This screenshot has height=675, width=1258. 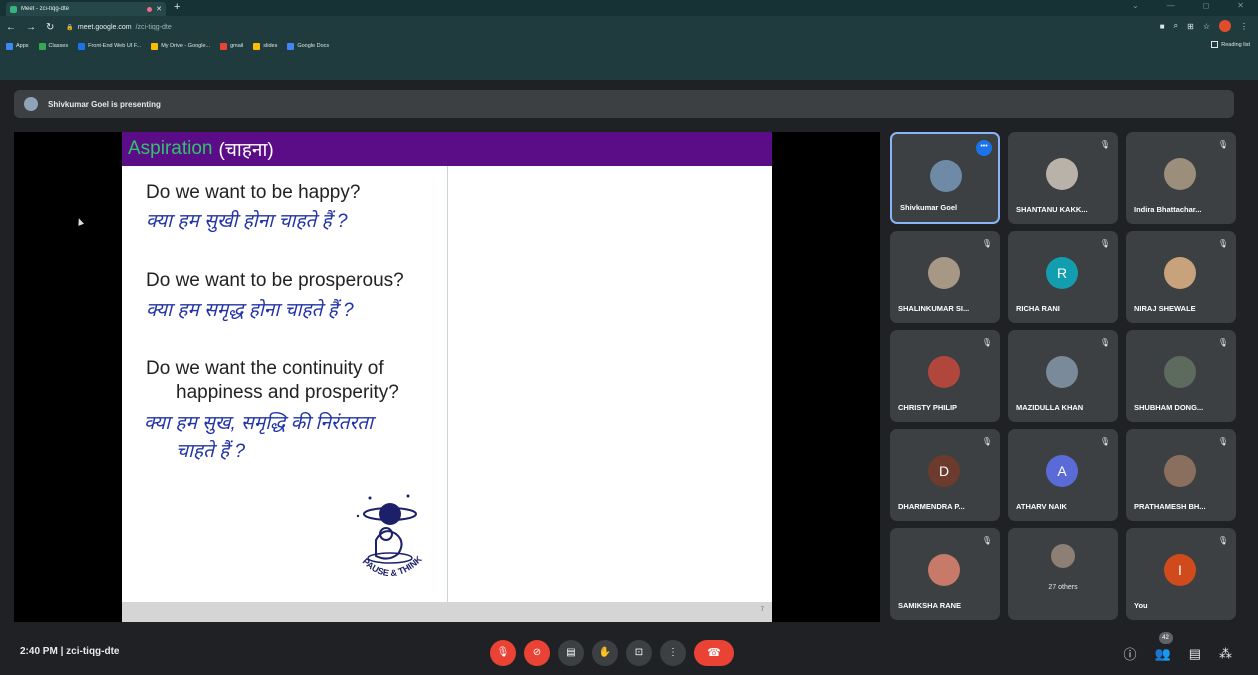 What do you see at coordinates (1240, 5) in the screenshot?
I see `close-window-icon: ✕` at bounding box center [1240, 5].